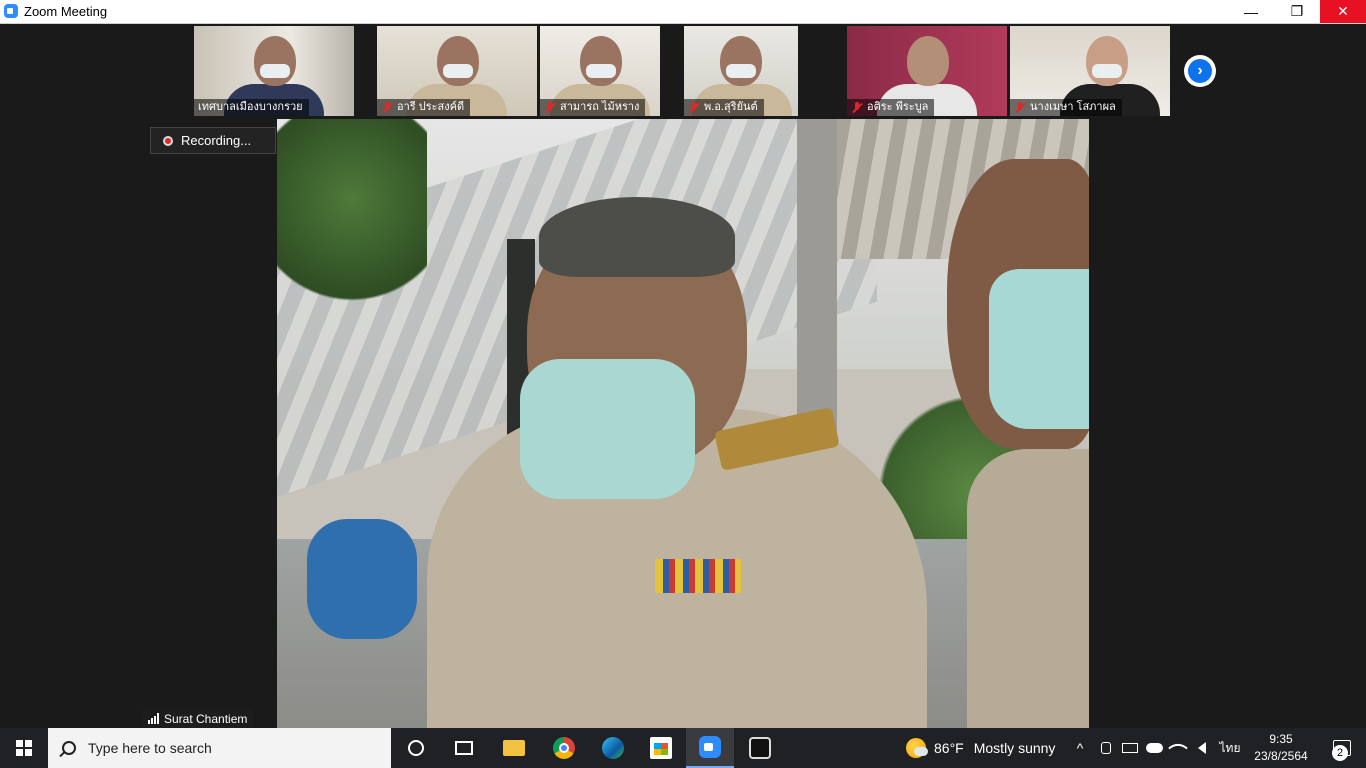 This screenshot has height=768, width=1366. What do you see at coordinates (251, 107) in the screenshot?
I see `participant-name: เทศบาลเมืองบางกรวย` at bounding box center [251, 107].